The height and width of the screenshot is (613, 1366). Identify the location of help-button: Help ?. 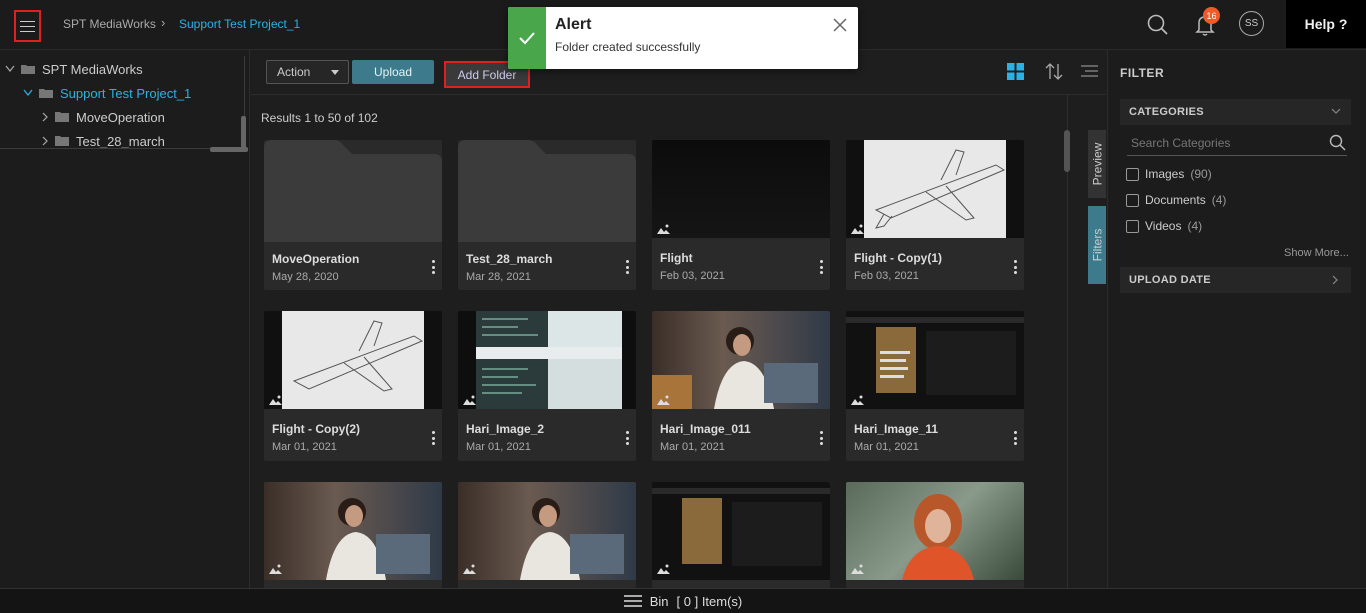
(1326, 24).